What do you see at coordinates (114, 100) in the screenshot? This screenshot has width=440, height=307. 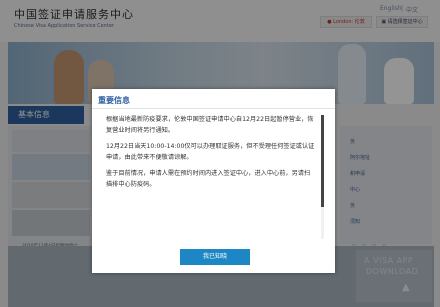 I see `dialog-title: 重要信息` at bounding box center [114, 100].